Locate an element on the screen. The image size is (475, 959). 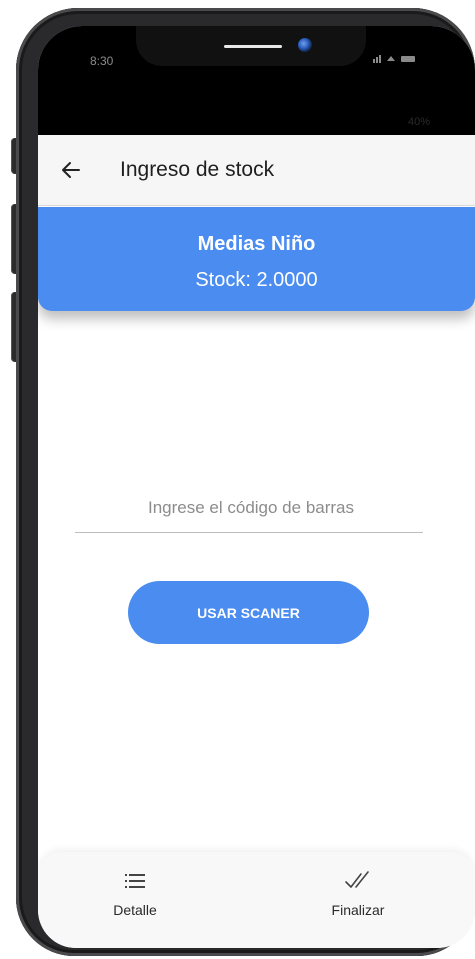
status-time: 8:30 is located at coordinates (102, 61).